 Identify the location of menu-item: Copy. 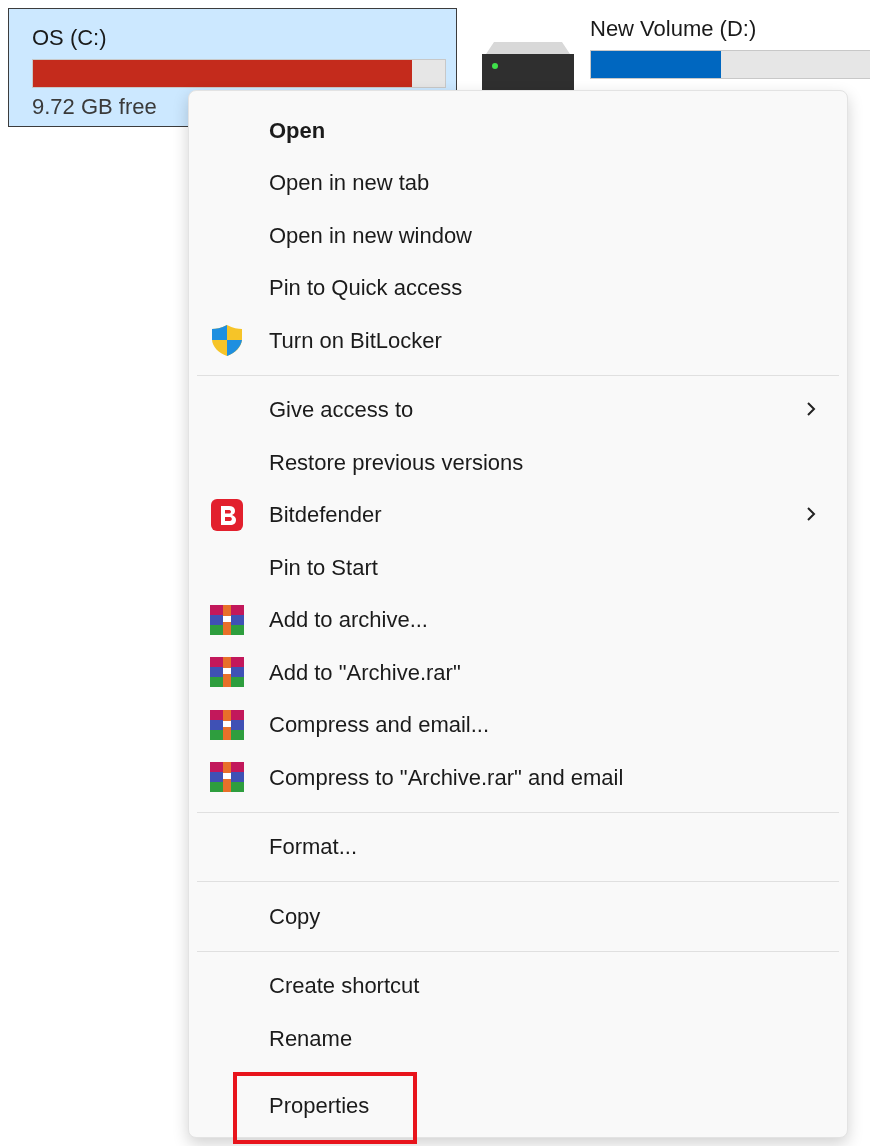
(295, 916).